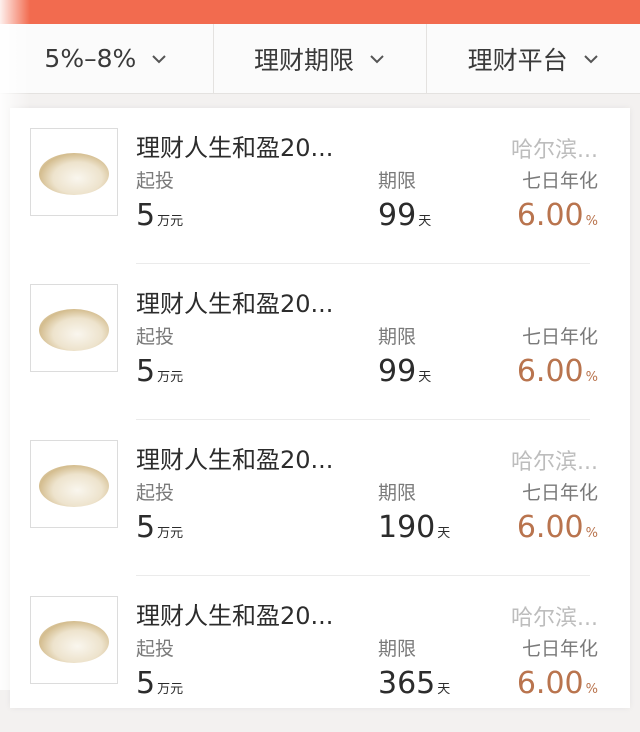 Image resolution: width=640 pixels, height=732 pixels. I want to click on filter-bar: 5%–8% 理财期限 理财平台, so click(320, 59).